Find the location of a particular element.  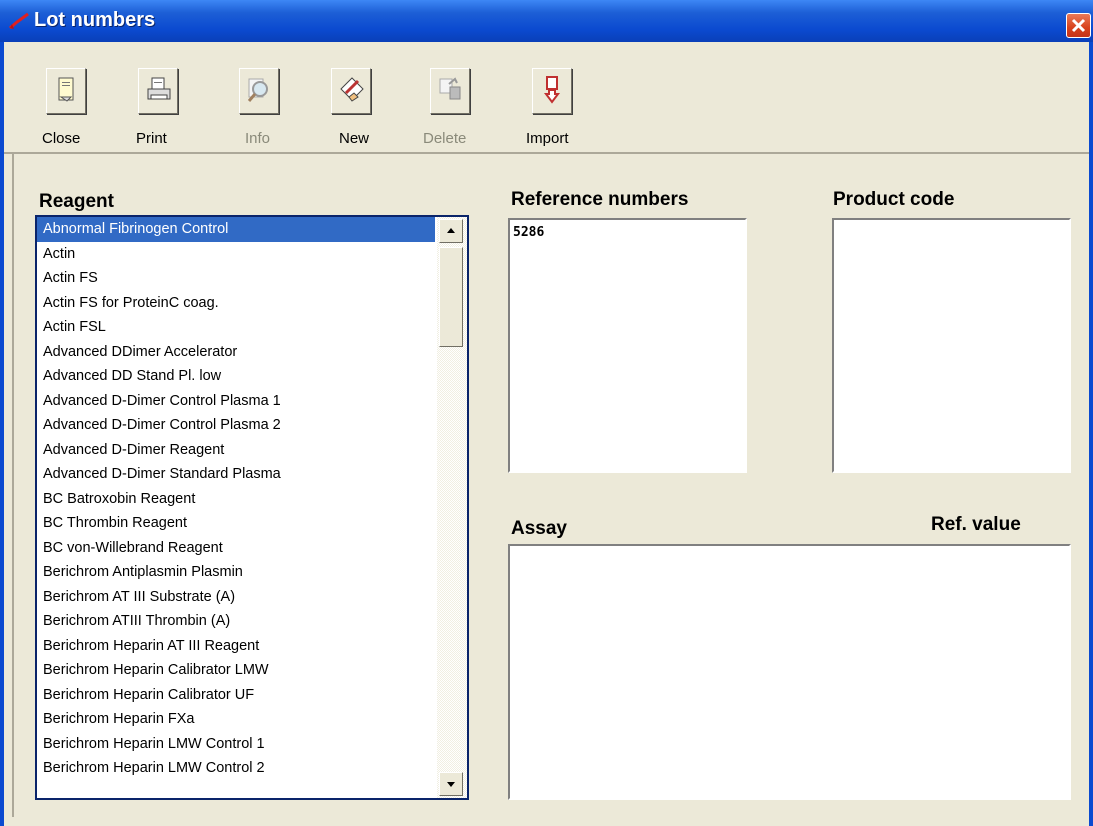

scroll-thumb is located at coordinates (451, 297).